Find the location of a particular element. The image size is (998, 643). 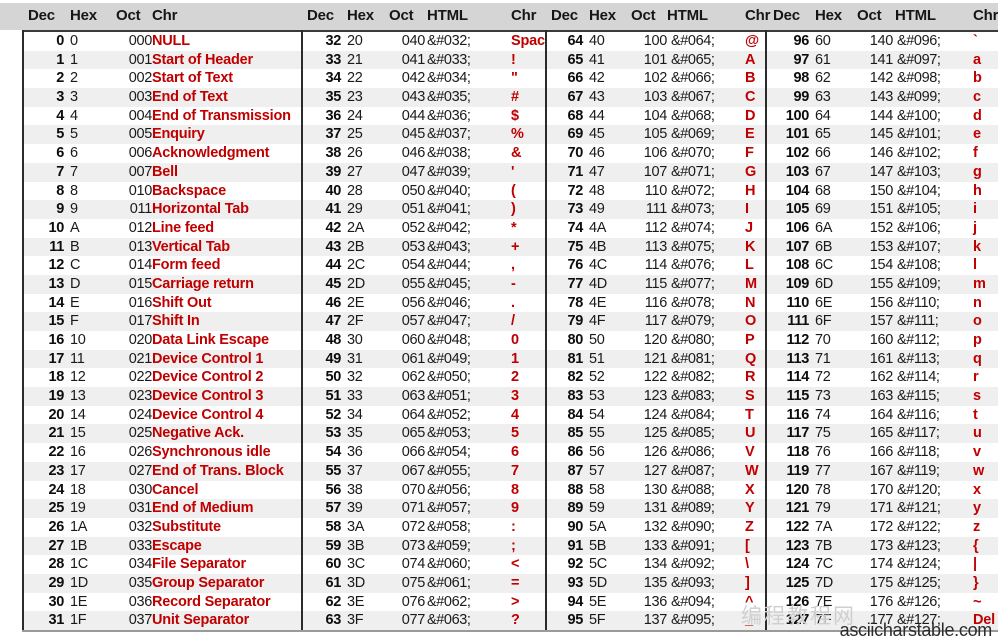

table-row: 97 61 141 &#097; a is located at coordinates (882, 60).